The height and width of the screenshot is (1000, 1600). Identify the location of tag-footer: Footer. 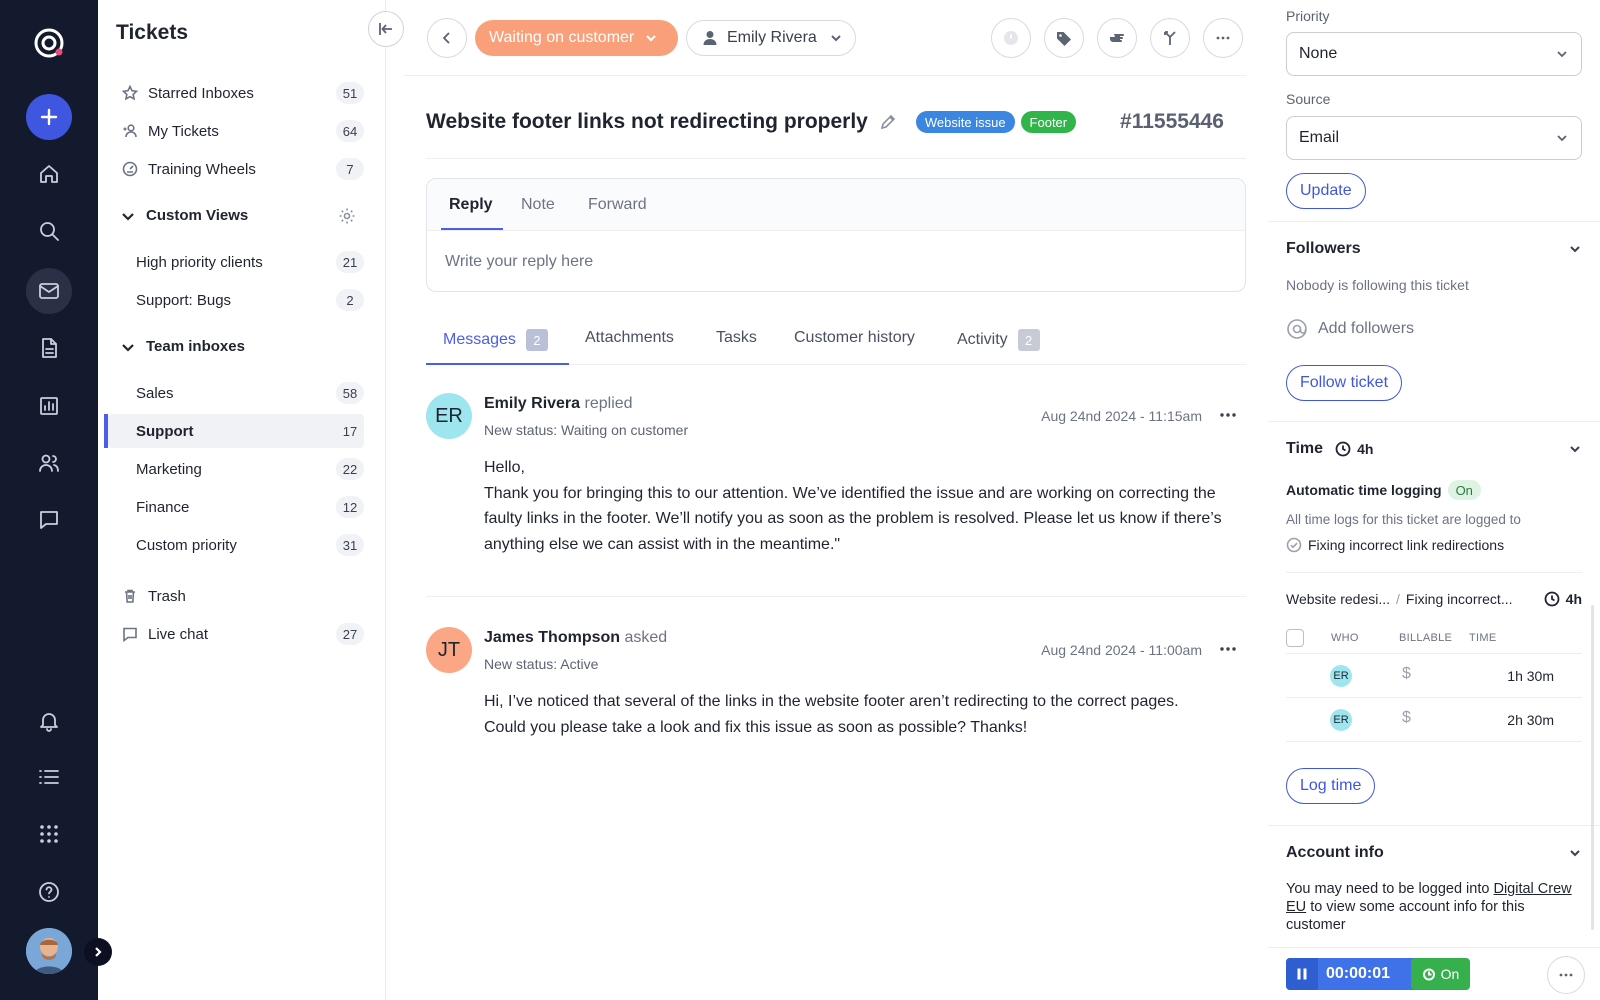
(1048, 122).